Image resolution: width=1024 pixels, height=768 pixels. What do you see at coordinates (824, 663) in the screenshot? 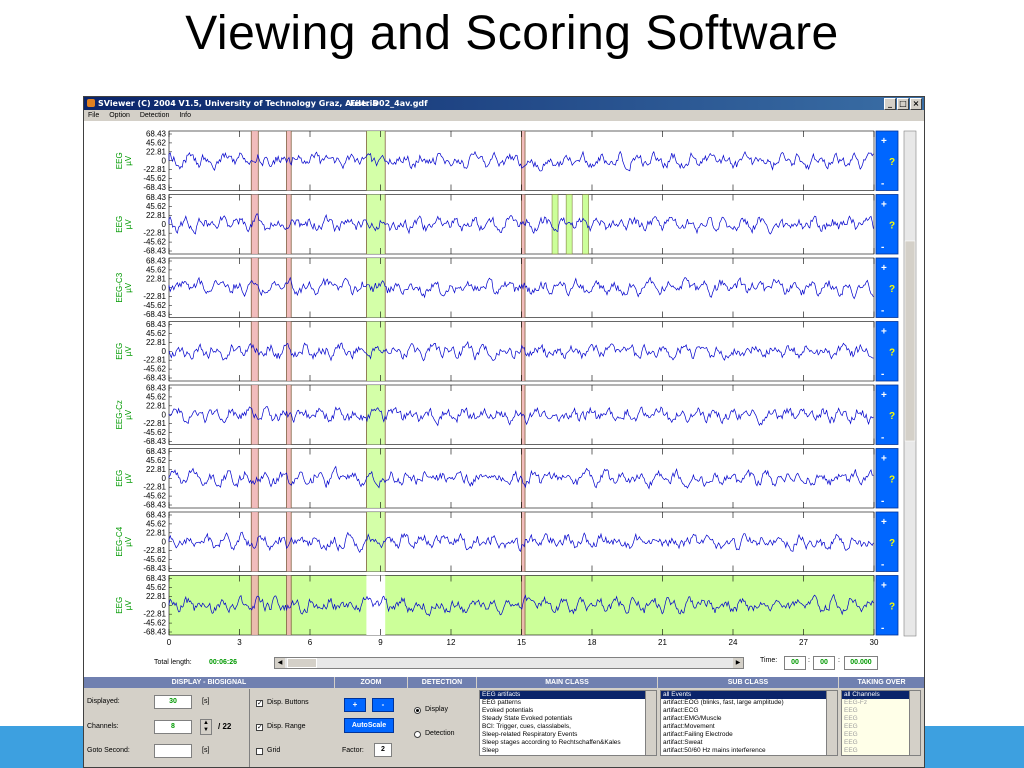
I see `time-minutes-field: 00` at bounding box center [824, 663].